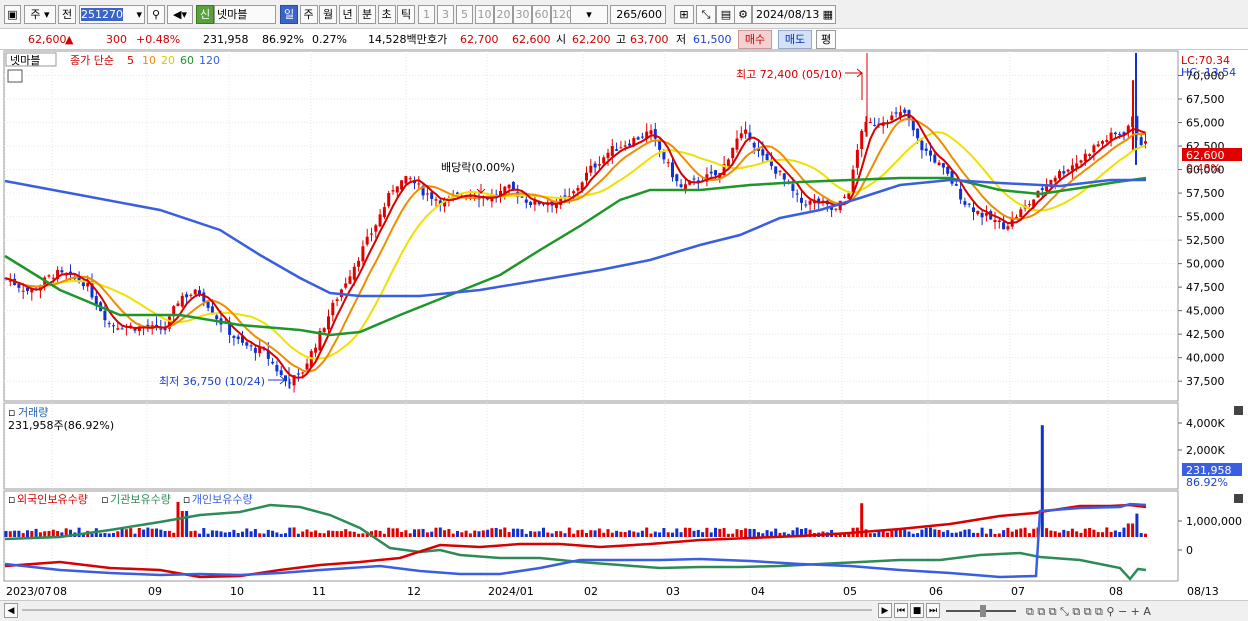 Image resolution: width=1248 pixels, height=621 pixels. What do you see at coordinates (67, 14) in the screenshot?
I see `prev-button: 전` at bounding box center [67, 14].